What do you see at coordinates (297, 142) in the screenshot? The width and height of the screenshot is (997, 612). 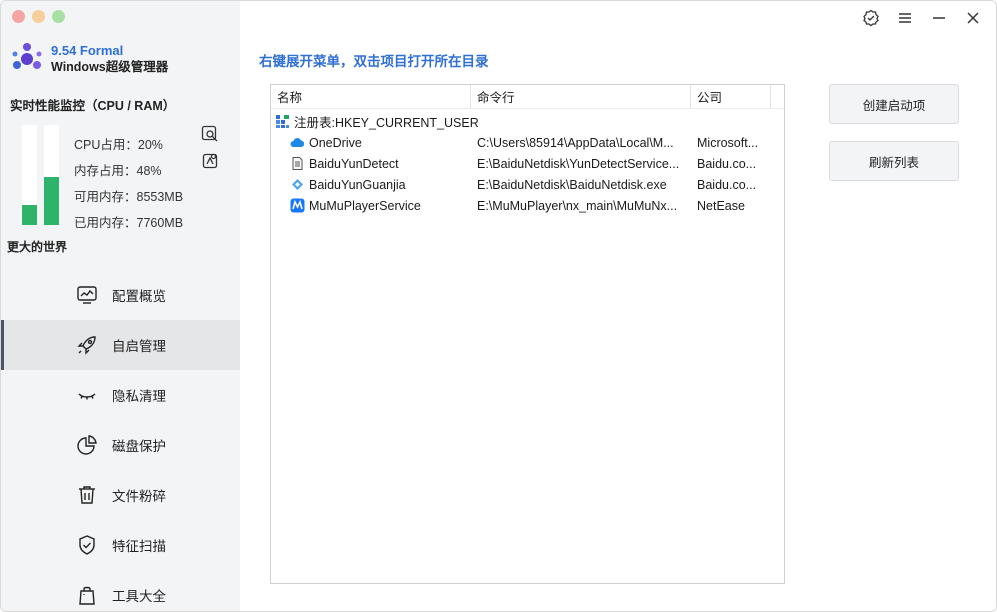 I see `onedrive-icon` at bounding box center [297, 142].